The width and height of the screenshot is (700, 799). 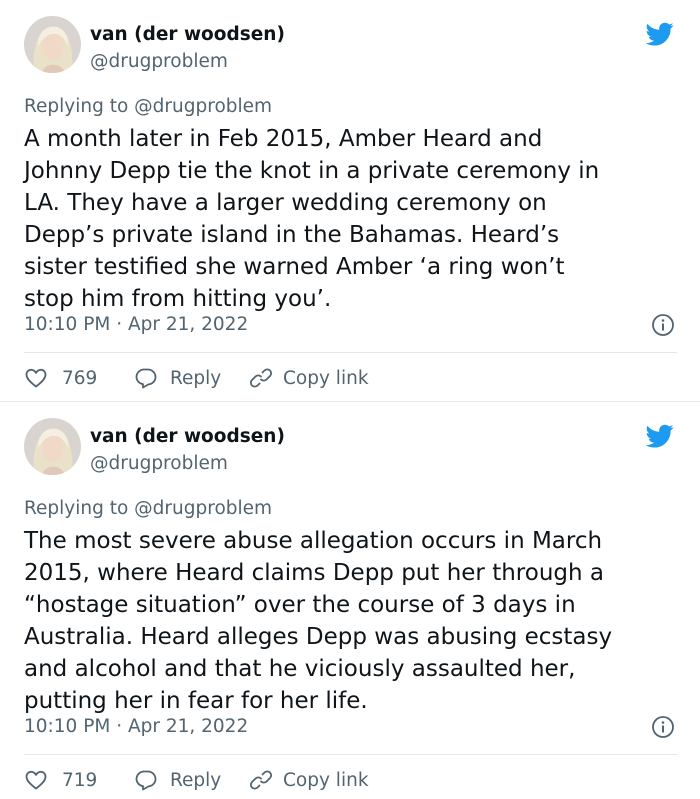 I want to click on like-count: 769, so click(x=80, y=378).